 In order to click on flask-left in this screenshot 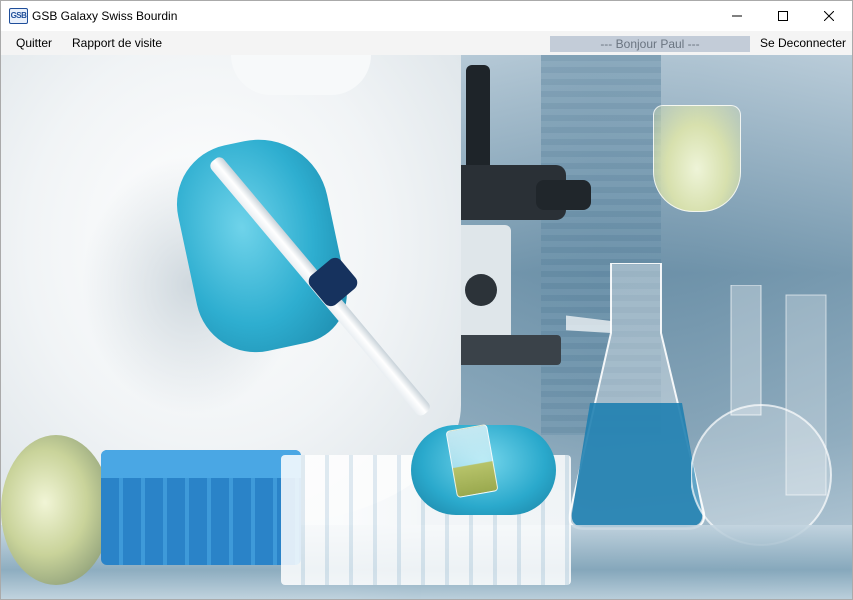, I will do `click(56, 510)`.